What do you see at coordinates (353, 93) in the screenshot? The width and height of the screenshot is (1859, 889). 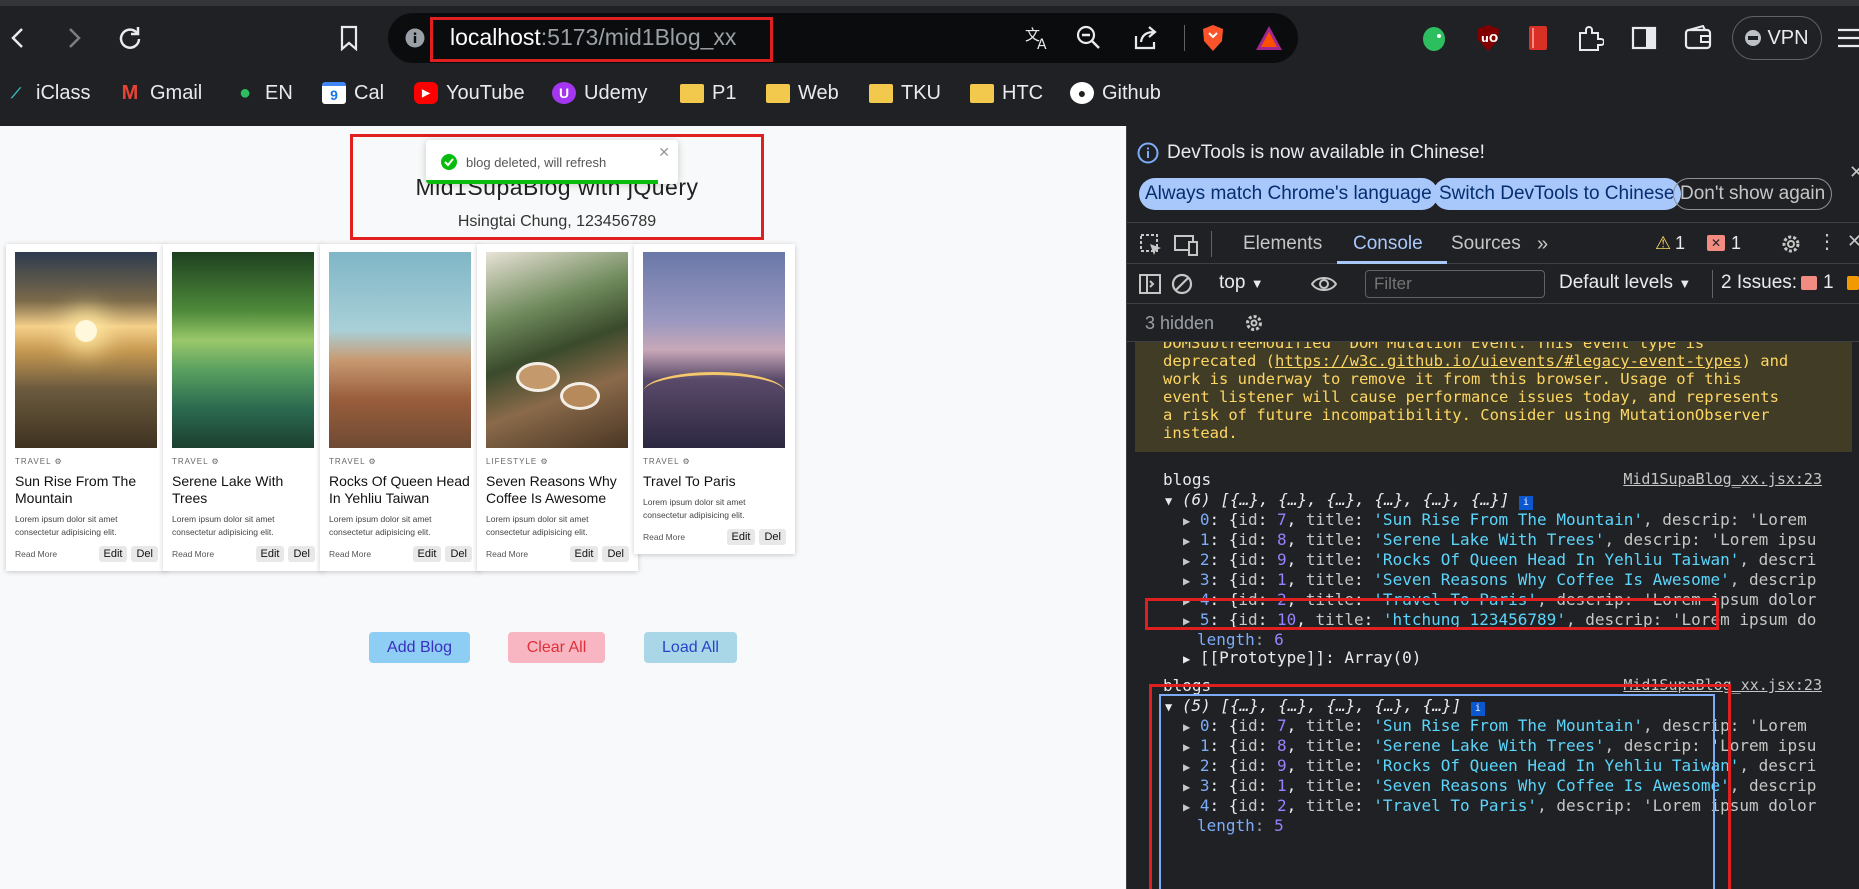 I see `bookmark-cal: 9 Cal` at bounding box center [353, 93].